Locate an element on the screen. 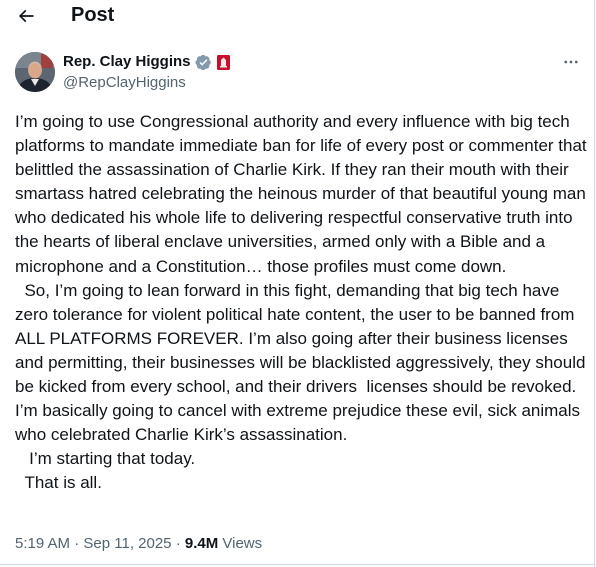 This screenshot has height=567, width=596. divider is located at coordinates (297, 564).